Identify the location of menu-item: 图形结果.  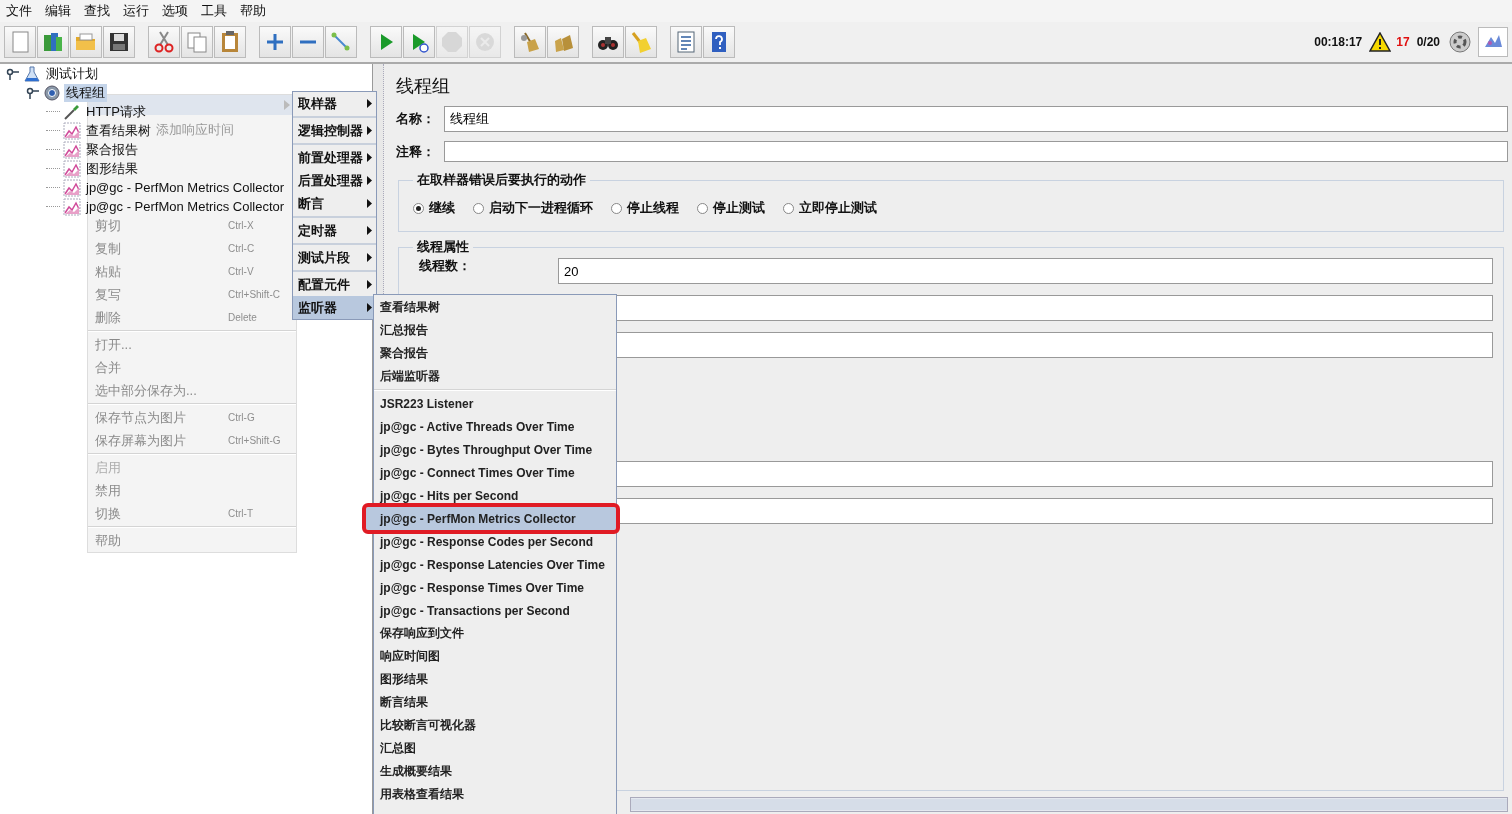
(495, 679).